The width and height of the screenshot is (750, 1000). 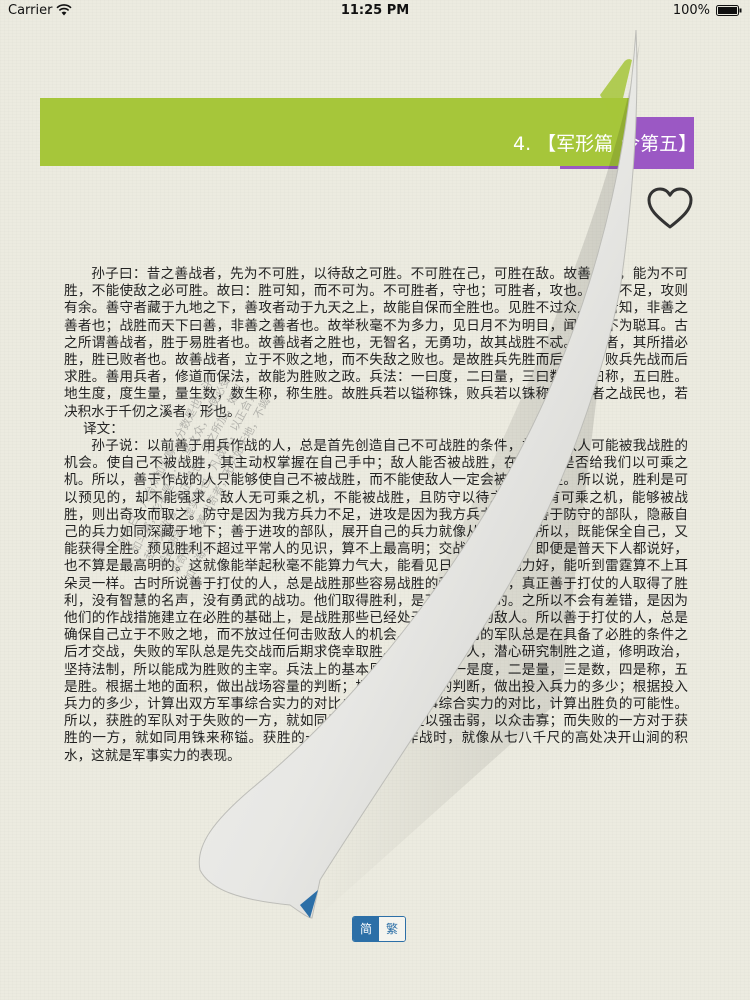 What do you see at coordinates (563, 144) in the screenshot?
I see `chapter-title-main: 4. 【军形篇` at bounding box center [563, 144].